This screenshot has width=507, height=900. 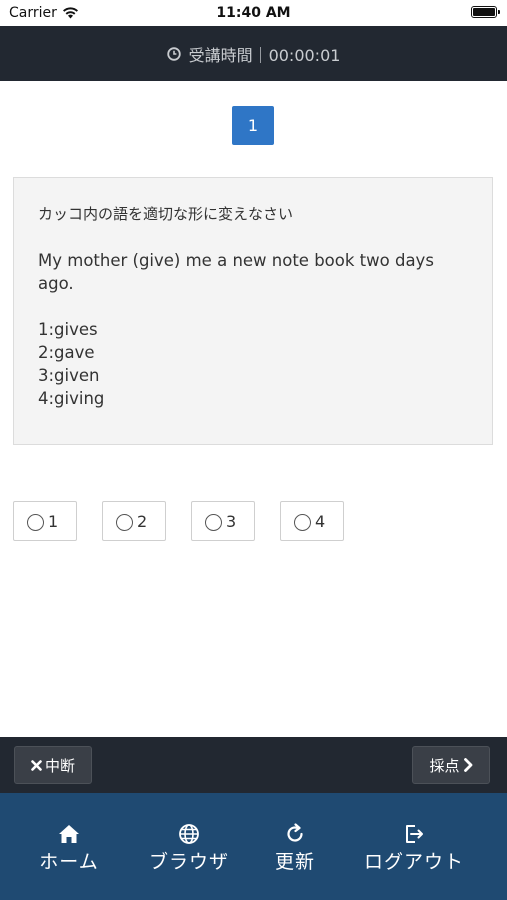 What do you see at coordinates (485, 12) in the screenshot?
I see `battery-icon` at bounding box center [485, 12].